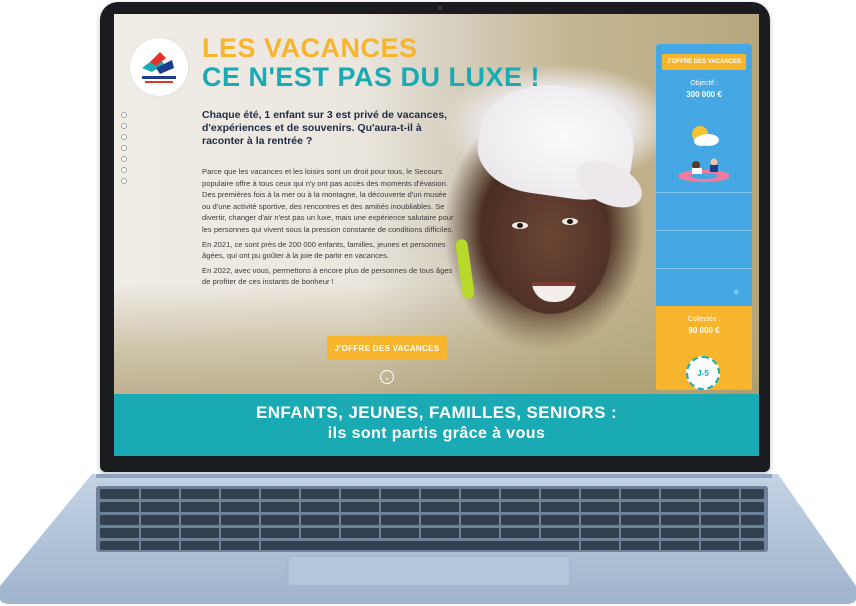  What do you see at coordinates (436, 412) in the screenshot?
I see `banner-title: ENFANTS, JEUNES, FAMILLES, SENIORS :` at bounding box center [436, 412].